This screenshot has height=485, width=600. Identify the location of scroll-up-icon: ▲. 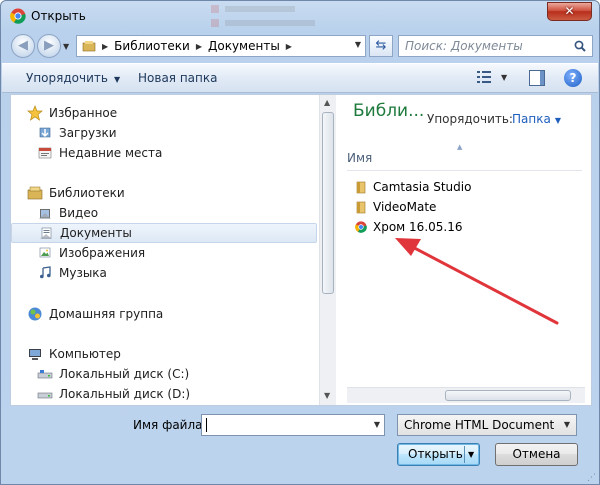
(327, 102).